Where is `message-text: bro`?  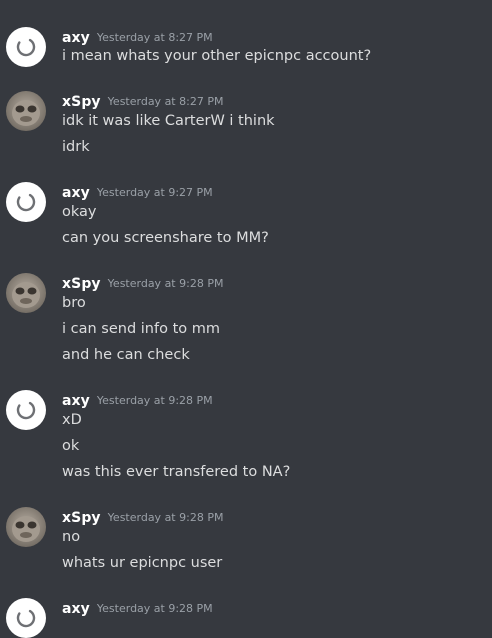 message-text: bro is located at coordinates (74, 303).